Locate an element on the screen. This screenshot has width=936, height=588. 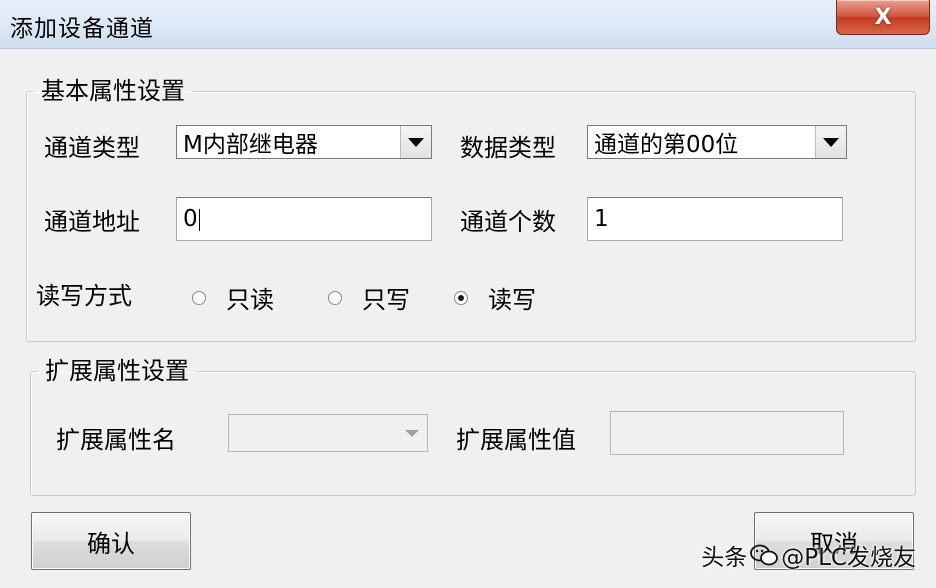
channel-type-select: M内部继电器 is located at coordinates (304, 142).